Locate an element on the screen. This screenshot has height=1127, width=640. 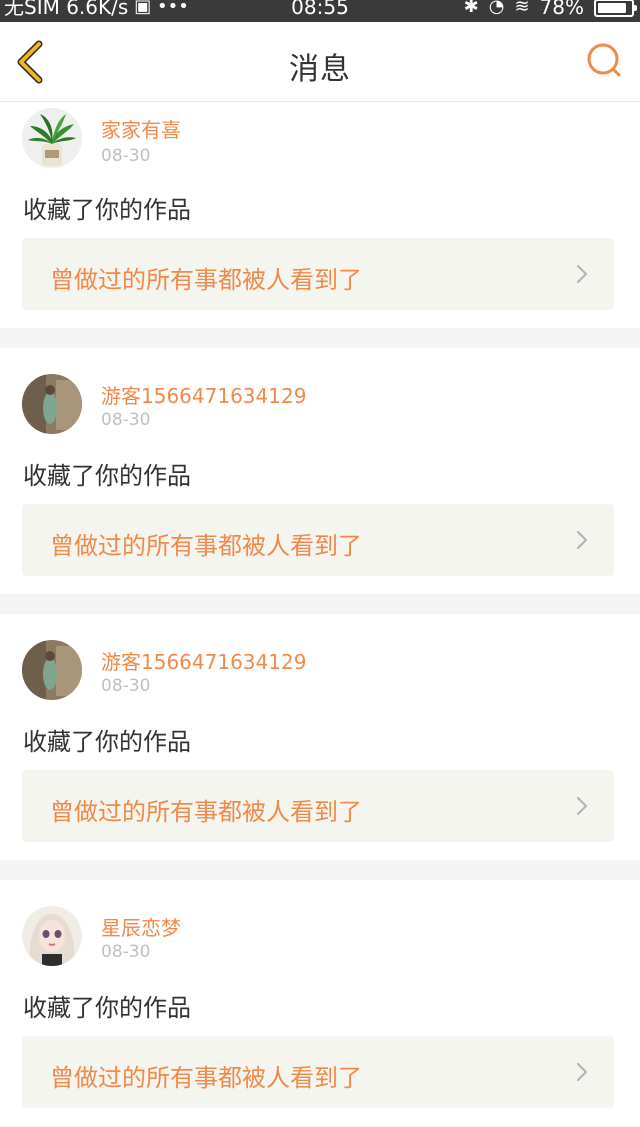
page-title: 消息 is located at coordinates (320, 69).